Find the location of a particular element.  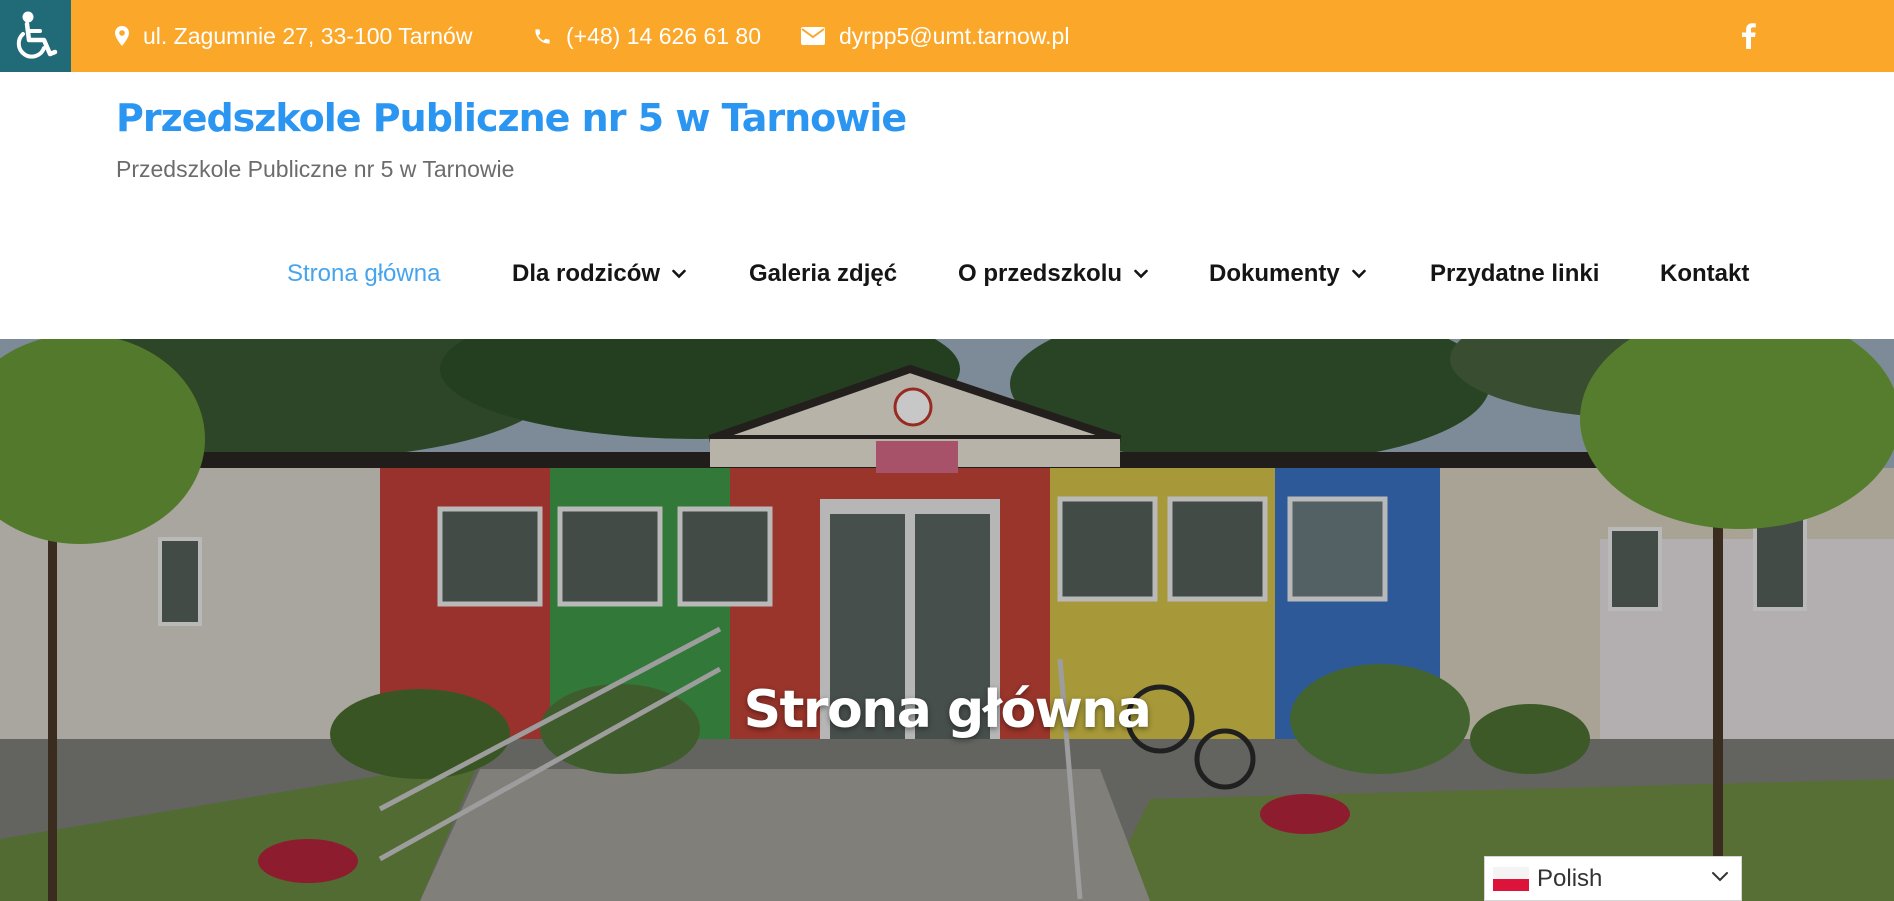

language-selected-label: Polish is located at coordinates (1570, 878).